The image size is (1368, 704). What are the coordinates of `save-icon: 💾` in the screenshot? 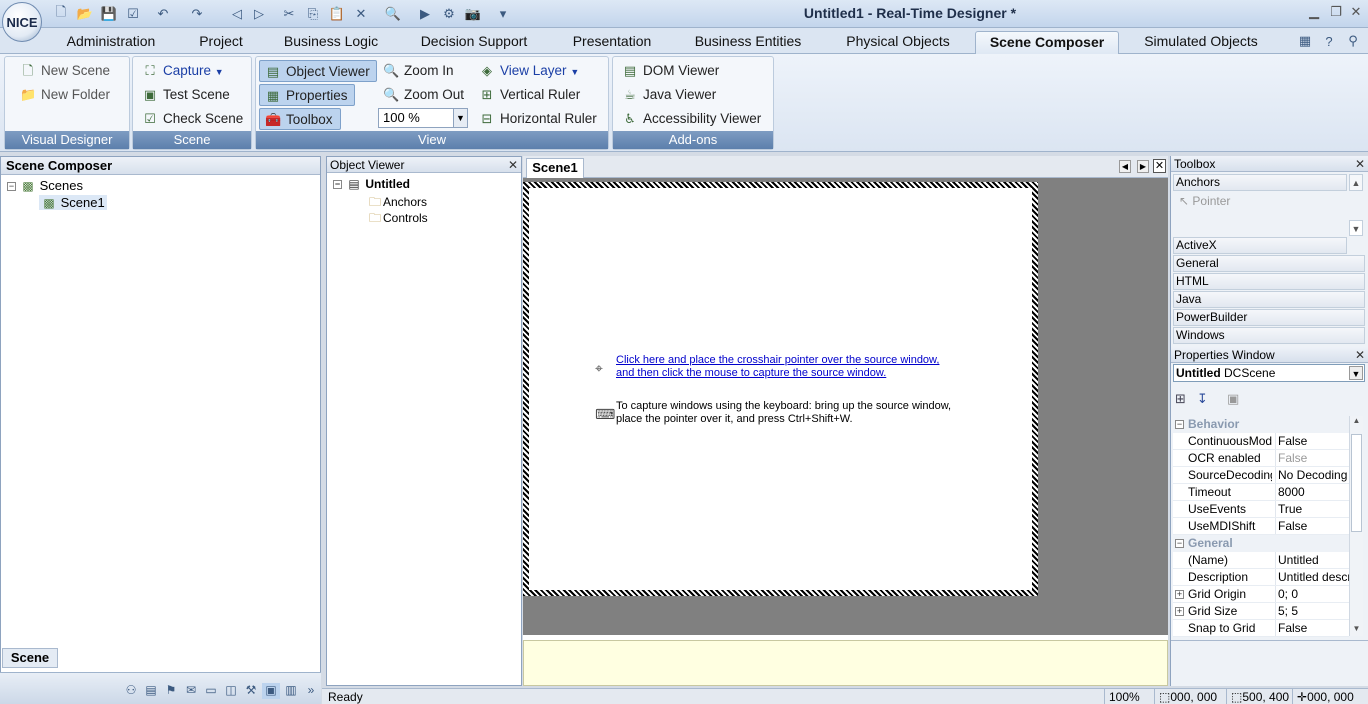 It's located at (109, 14).